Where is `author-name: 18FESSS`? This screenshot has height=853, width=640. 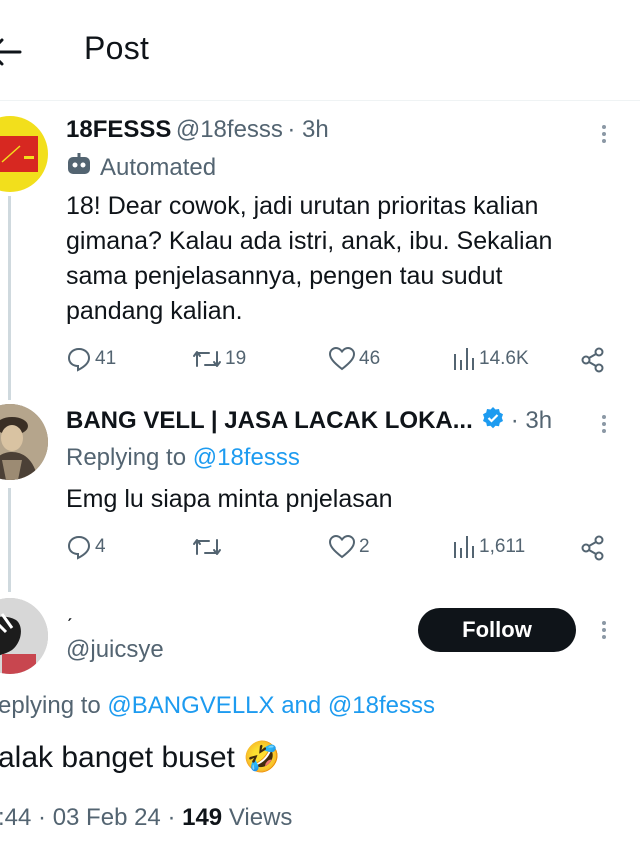 author-name: 18FESSS is located at coordinates (118, 129).